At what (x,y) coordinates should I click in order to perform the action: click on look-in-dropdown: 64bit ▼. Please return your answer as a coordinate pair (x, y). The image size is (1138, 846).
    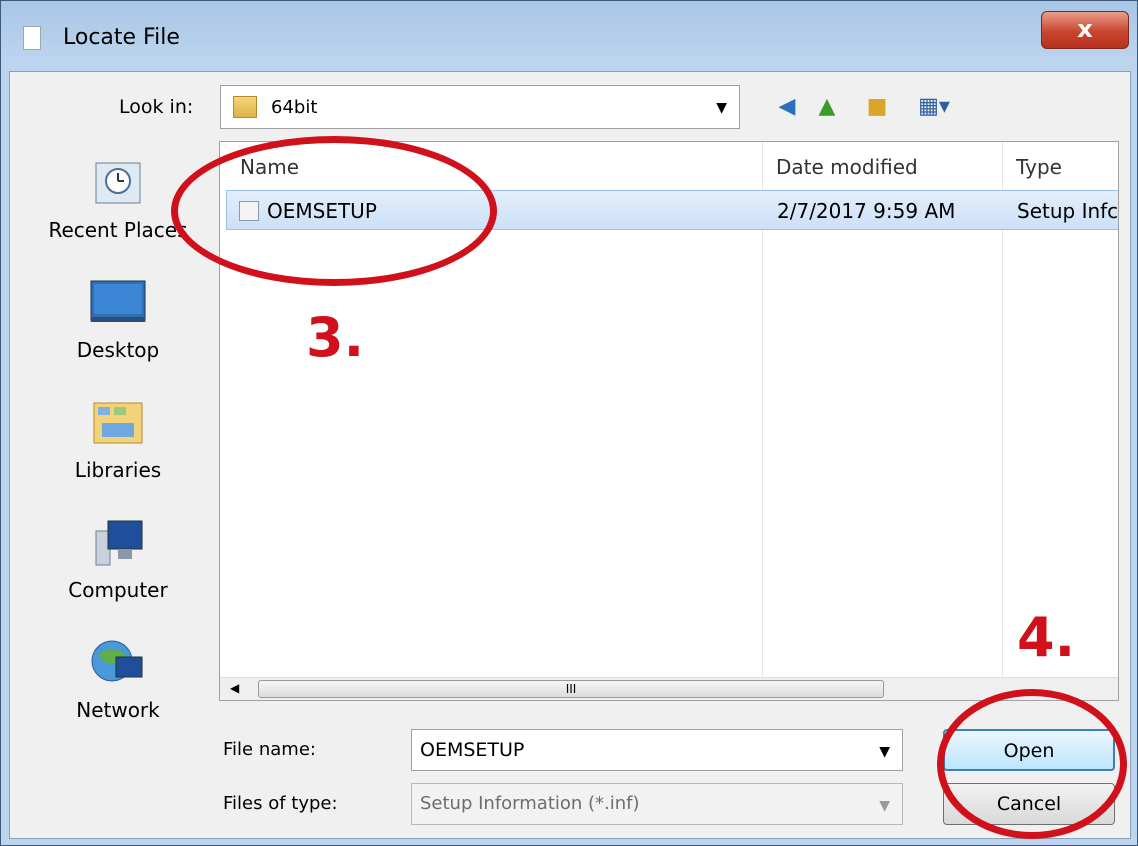
    Looking at the image, I should click on (480, 107).